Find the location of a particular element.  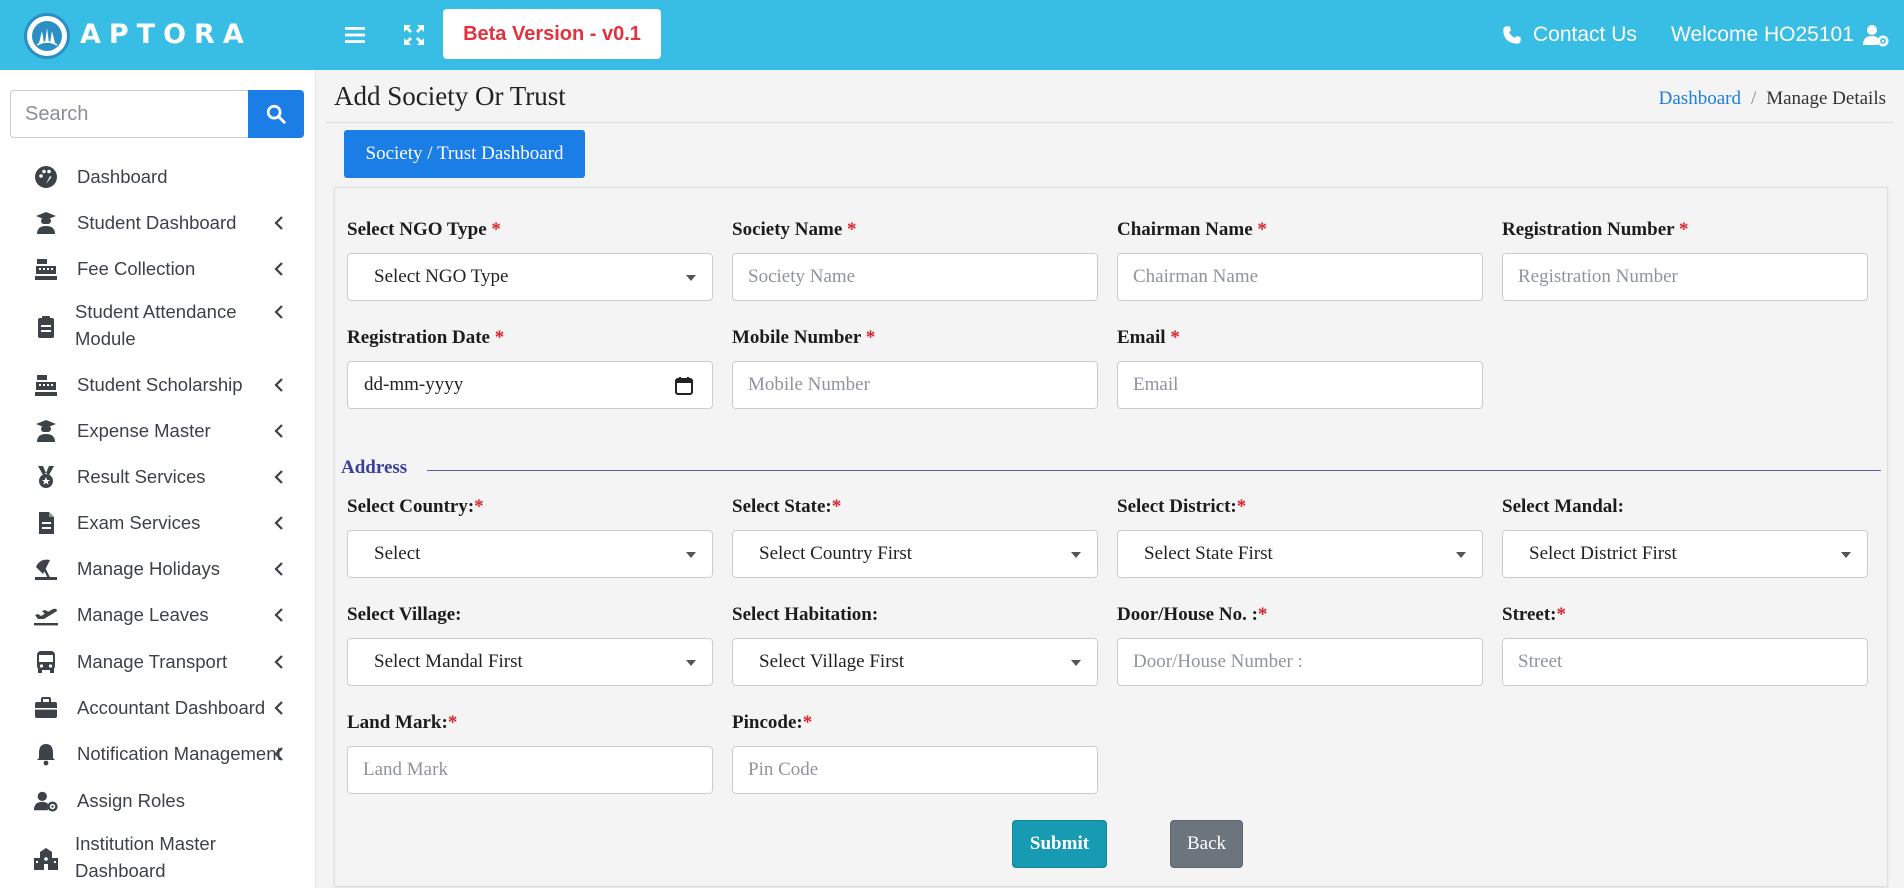

palette-icon is located at coordinates (46, 177).